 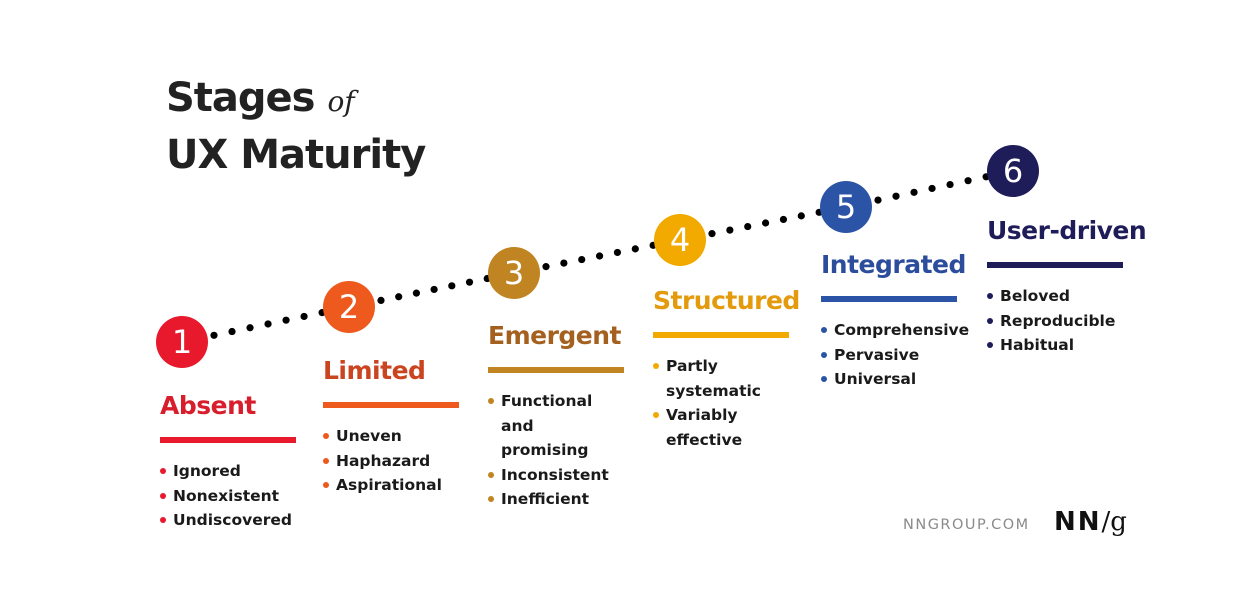 What do you see at coordinates (514, 273) in the screenshot?
I see `stage-3-number-badge: 3` at bounding box center [514, 273].